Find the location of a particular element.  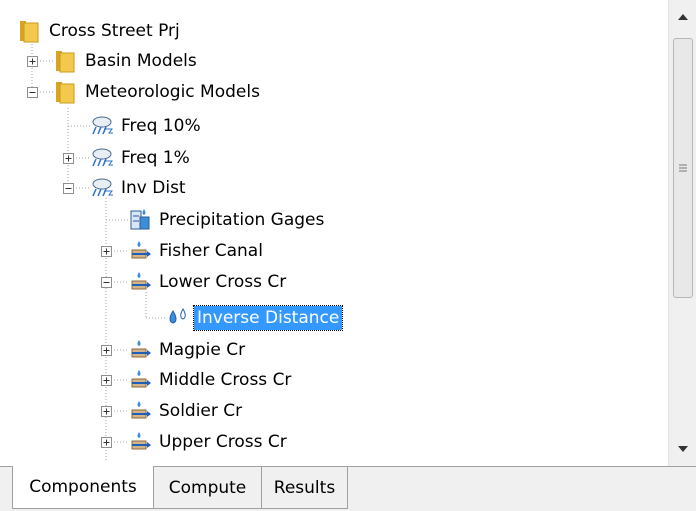

tree-node-precipitation-gages: Precipitation Gages is located at coordinates (227, 220).